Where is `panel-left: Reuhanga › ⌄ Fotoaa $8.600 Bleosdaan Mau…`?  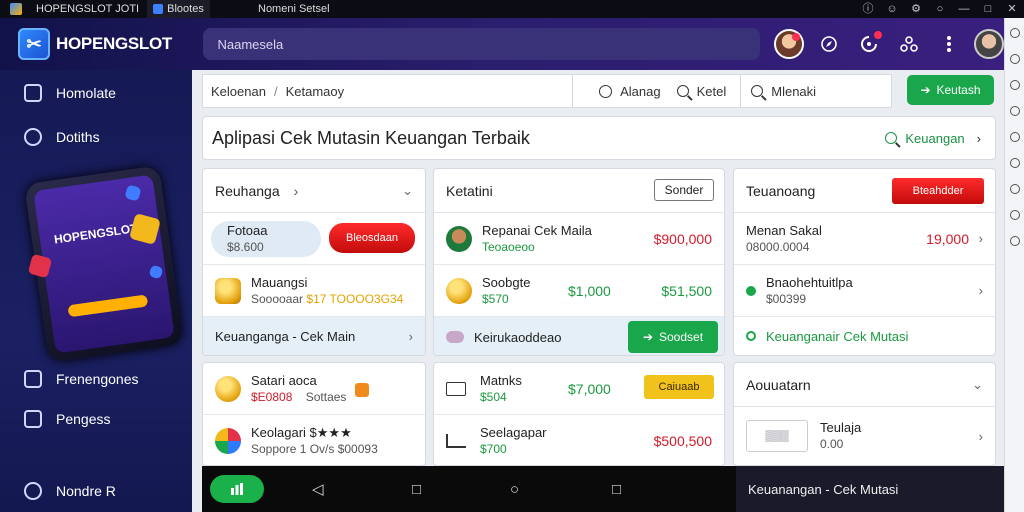 panel-left: Reuhanga › ⌄ Fotoaa $8.600 Bleosdaan Mau… is located at coordinates (314, 262).